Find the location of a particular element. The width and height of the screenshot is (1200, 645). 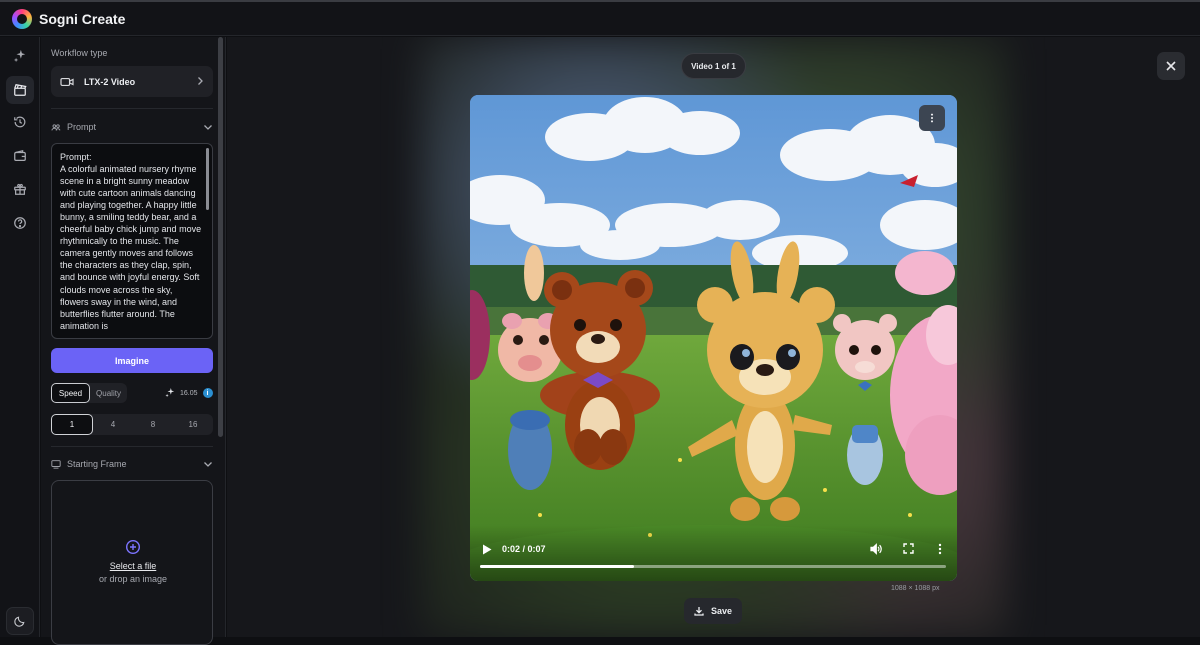

gift-icon is located at coordinates (20, 189).